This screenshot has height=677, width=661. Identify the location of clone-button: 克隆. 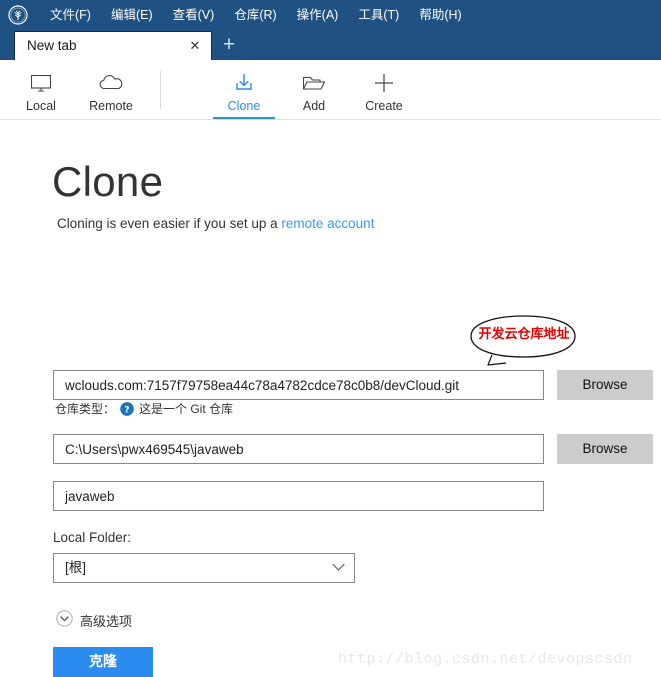
(103, 662).